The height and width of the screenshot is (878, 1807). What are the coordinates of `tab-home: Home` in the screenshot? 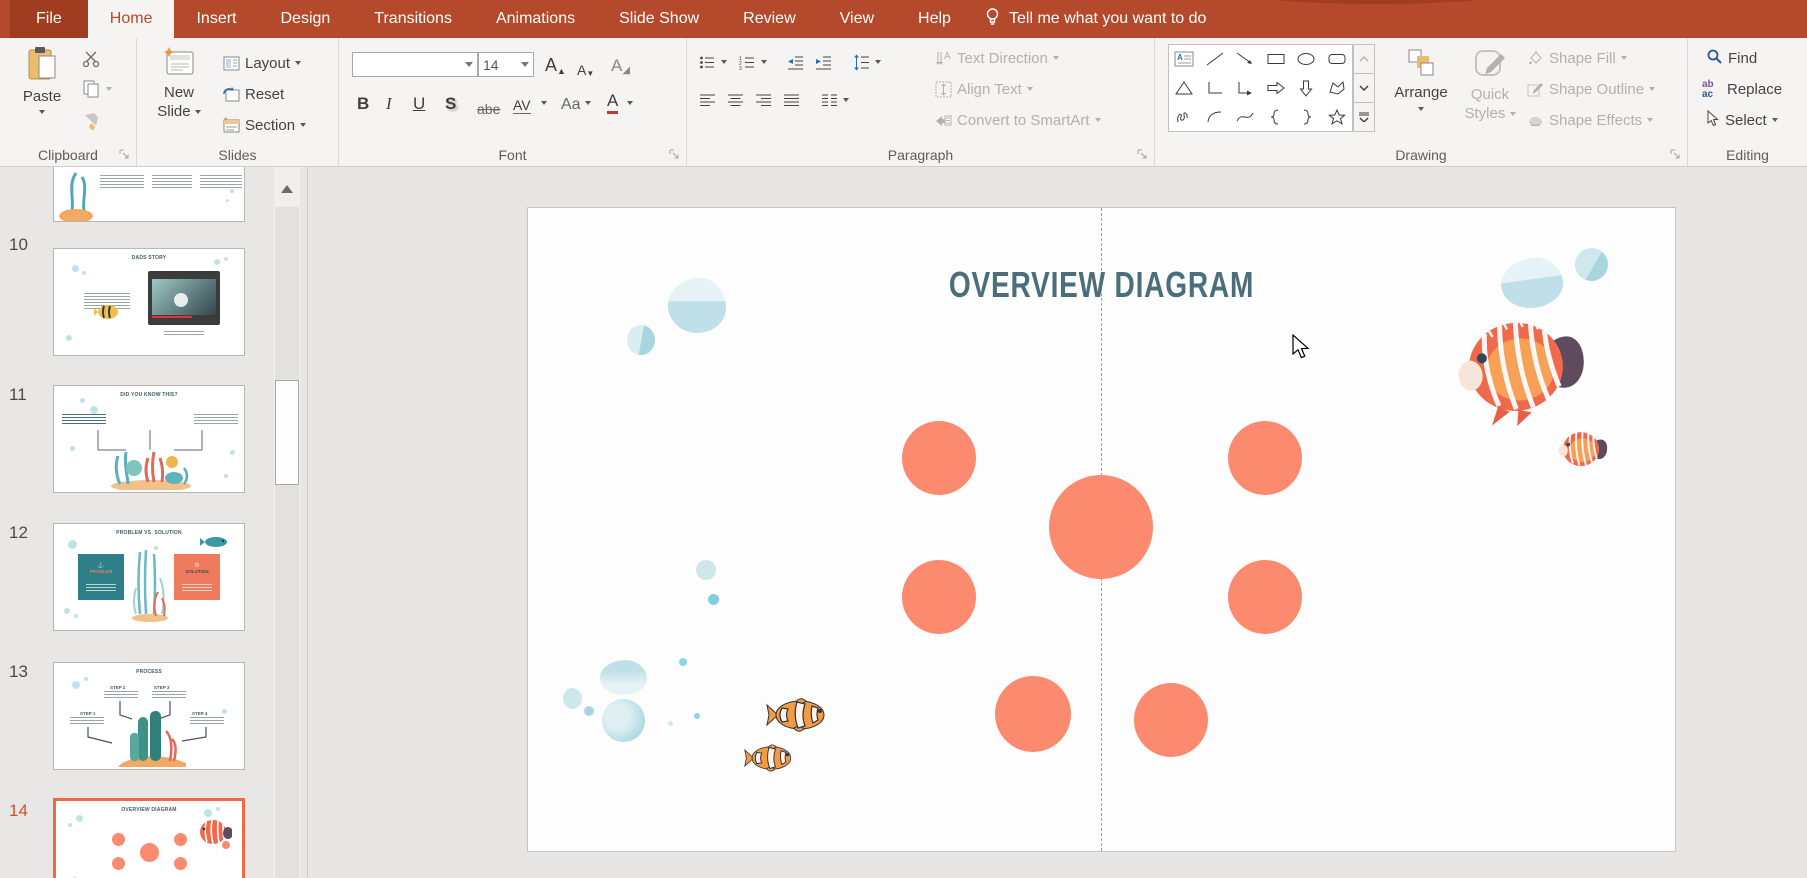 It's located at (131, 19).